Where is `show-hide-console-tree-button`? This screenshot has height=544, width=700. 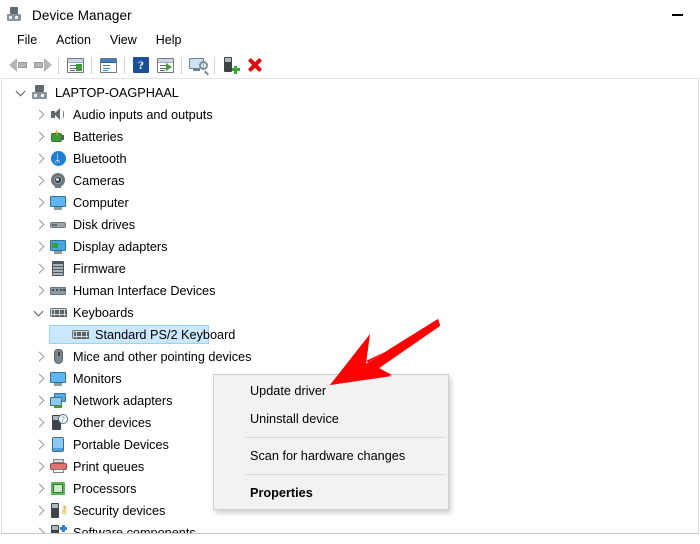
show-hide-console-tree-button is located at coordinates (75, 65).